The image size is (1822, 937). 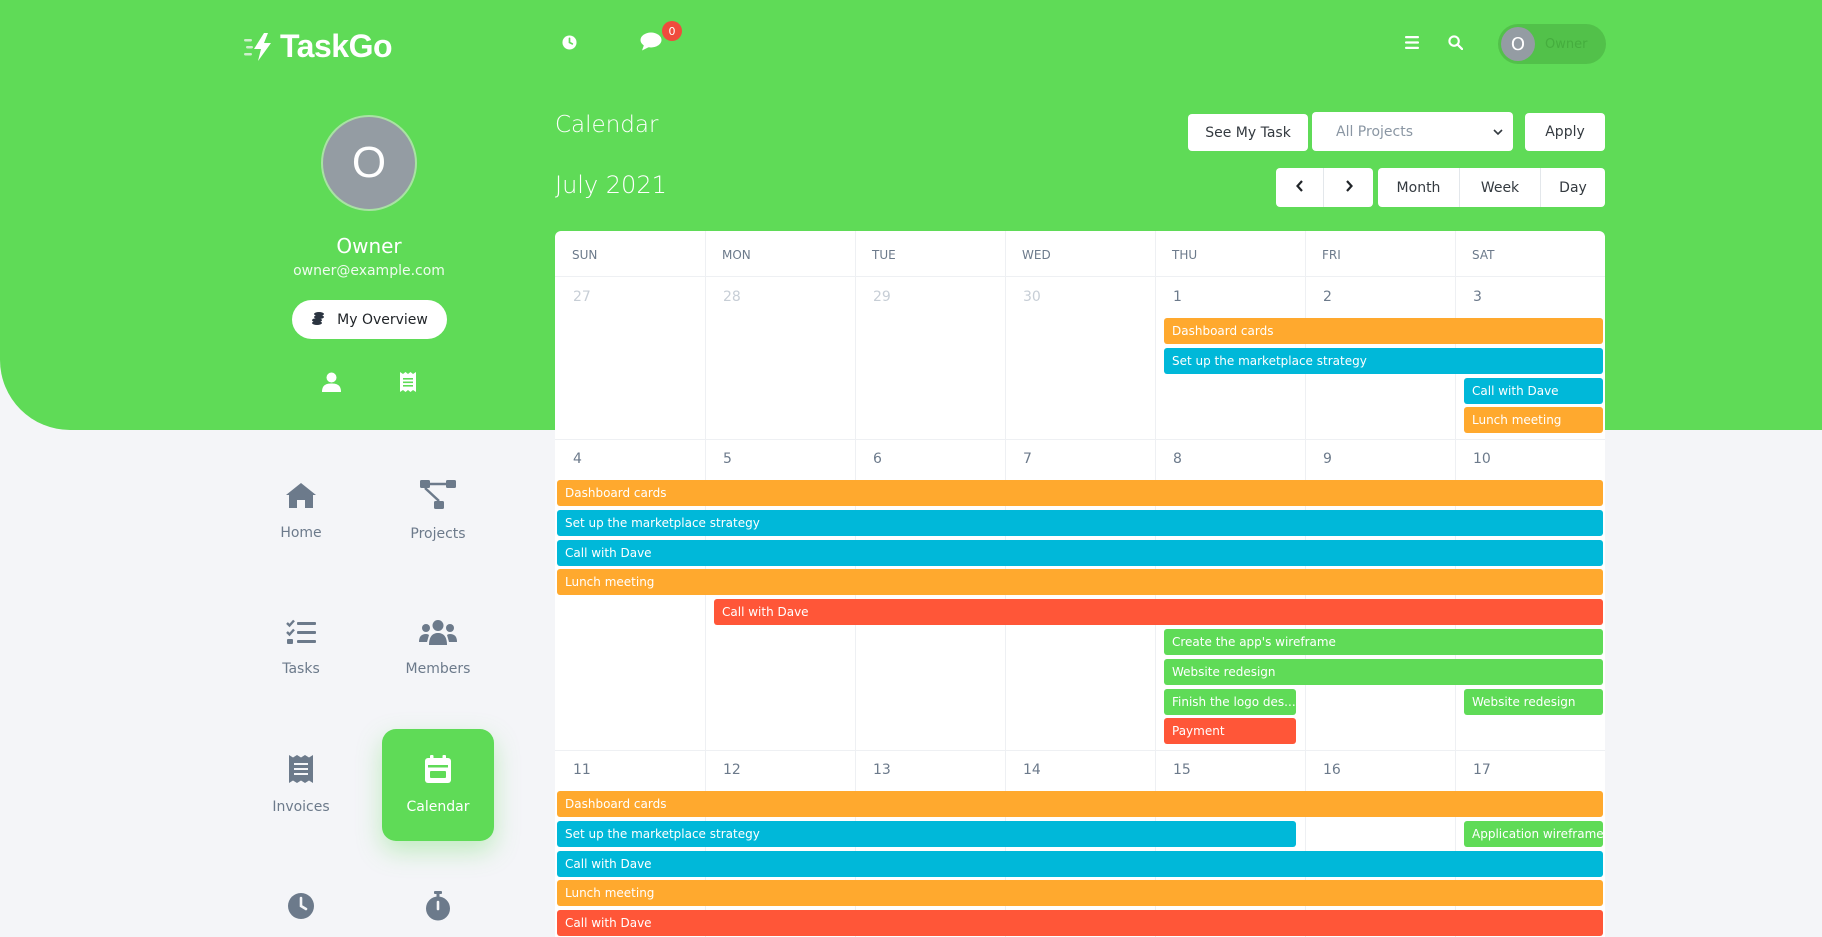 I want to click on day-number: 8, so click(x=1177, y=459).